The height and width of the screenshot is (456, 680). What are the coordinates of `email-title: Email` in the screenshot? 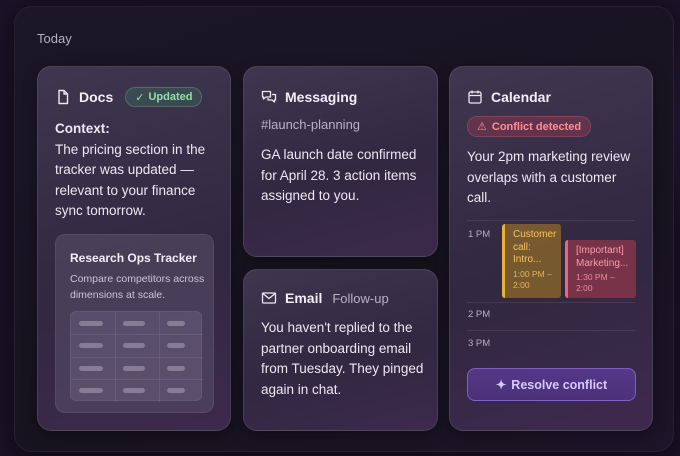 It's located at (304, 298).